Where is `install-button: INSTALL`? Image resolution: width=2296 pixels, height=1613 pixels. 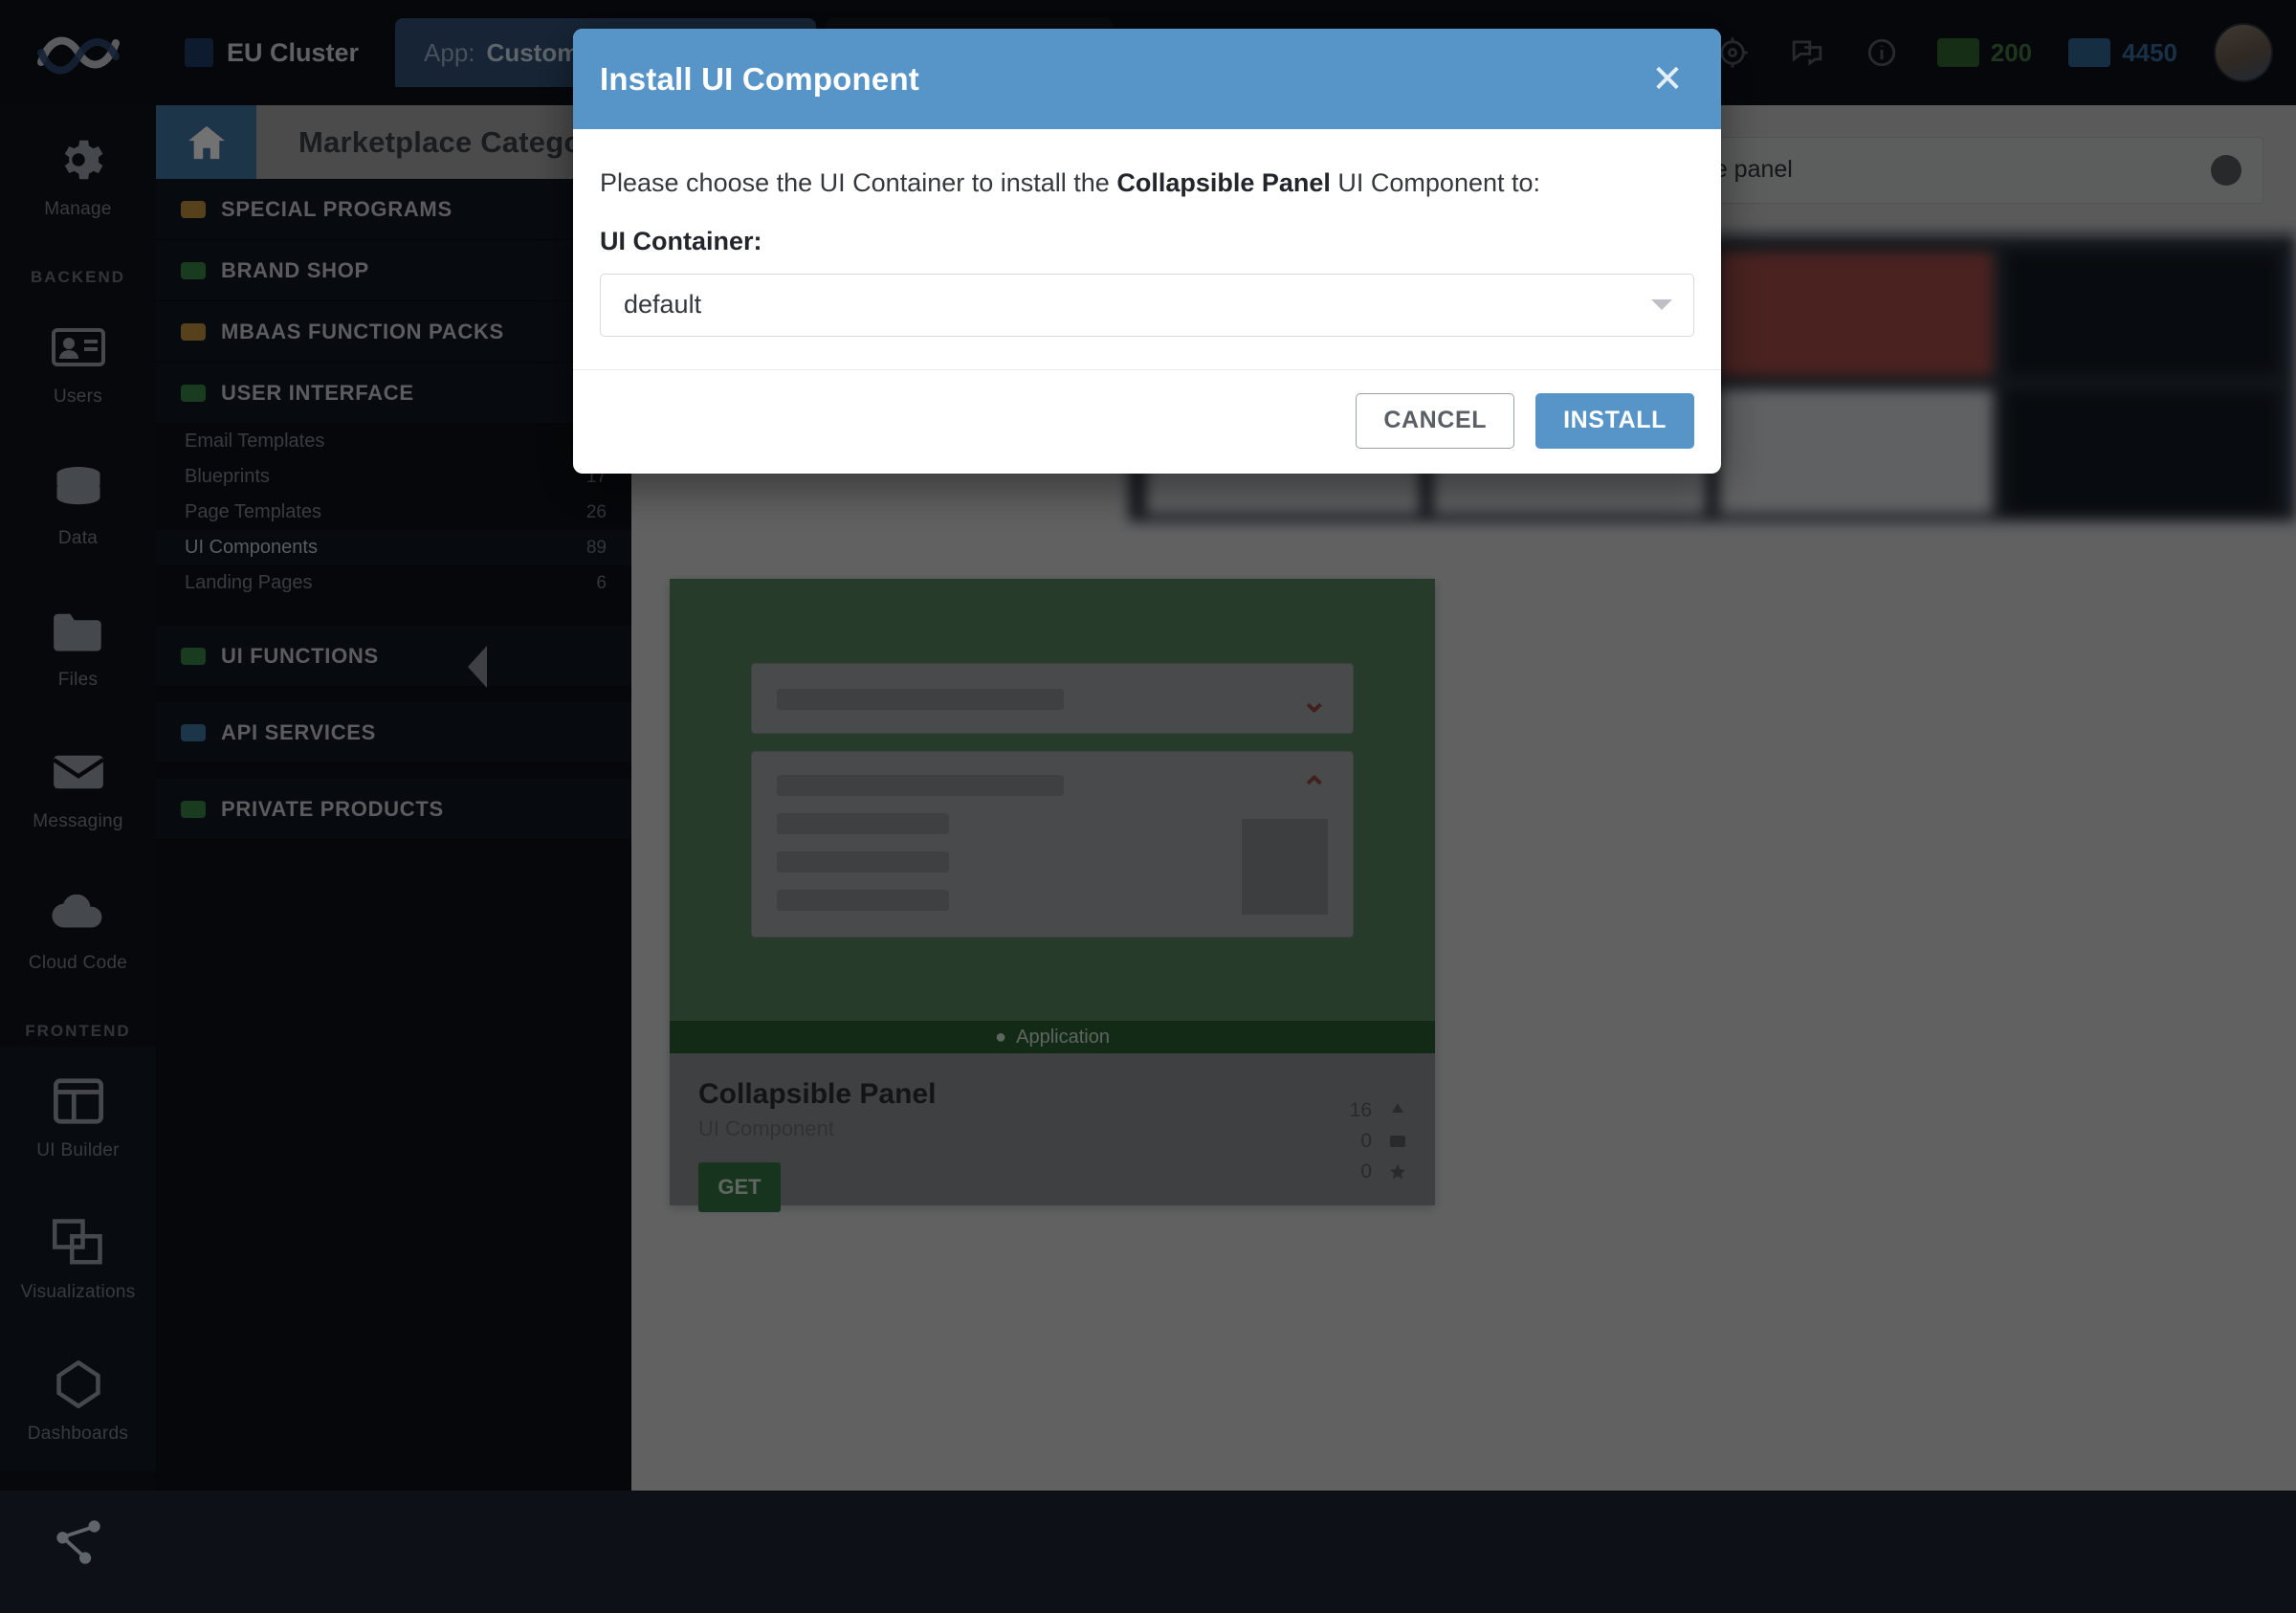
install-button: INSTALL is located at coordinates (1615, 421).